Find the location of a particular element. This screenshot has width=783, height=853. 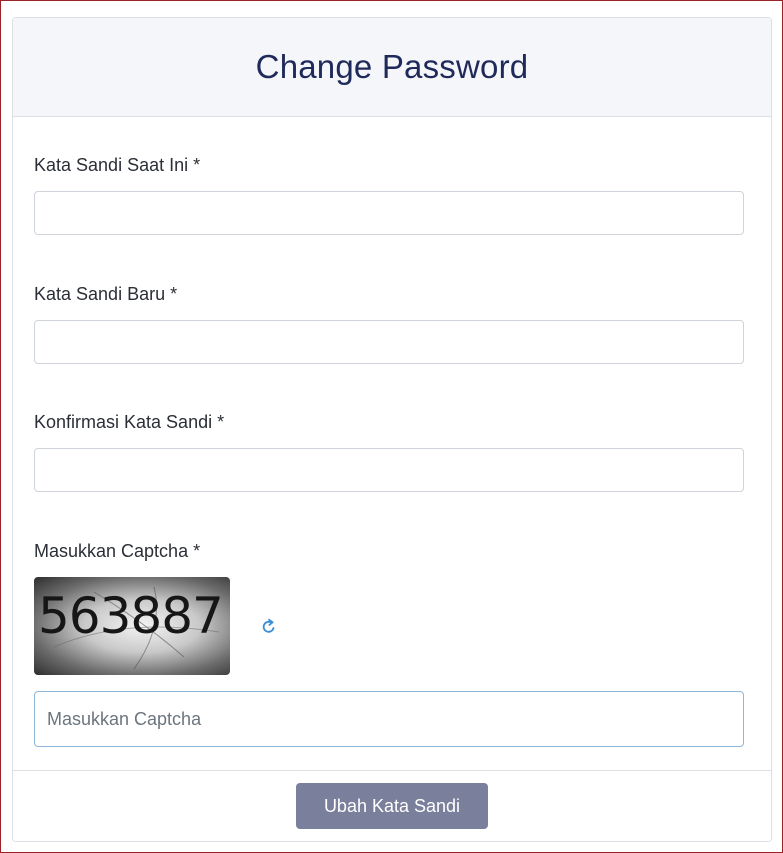

captcha-text: 563887 is located at coordinates (131, 616).